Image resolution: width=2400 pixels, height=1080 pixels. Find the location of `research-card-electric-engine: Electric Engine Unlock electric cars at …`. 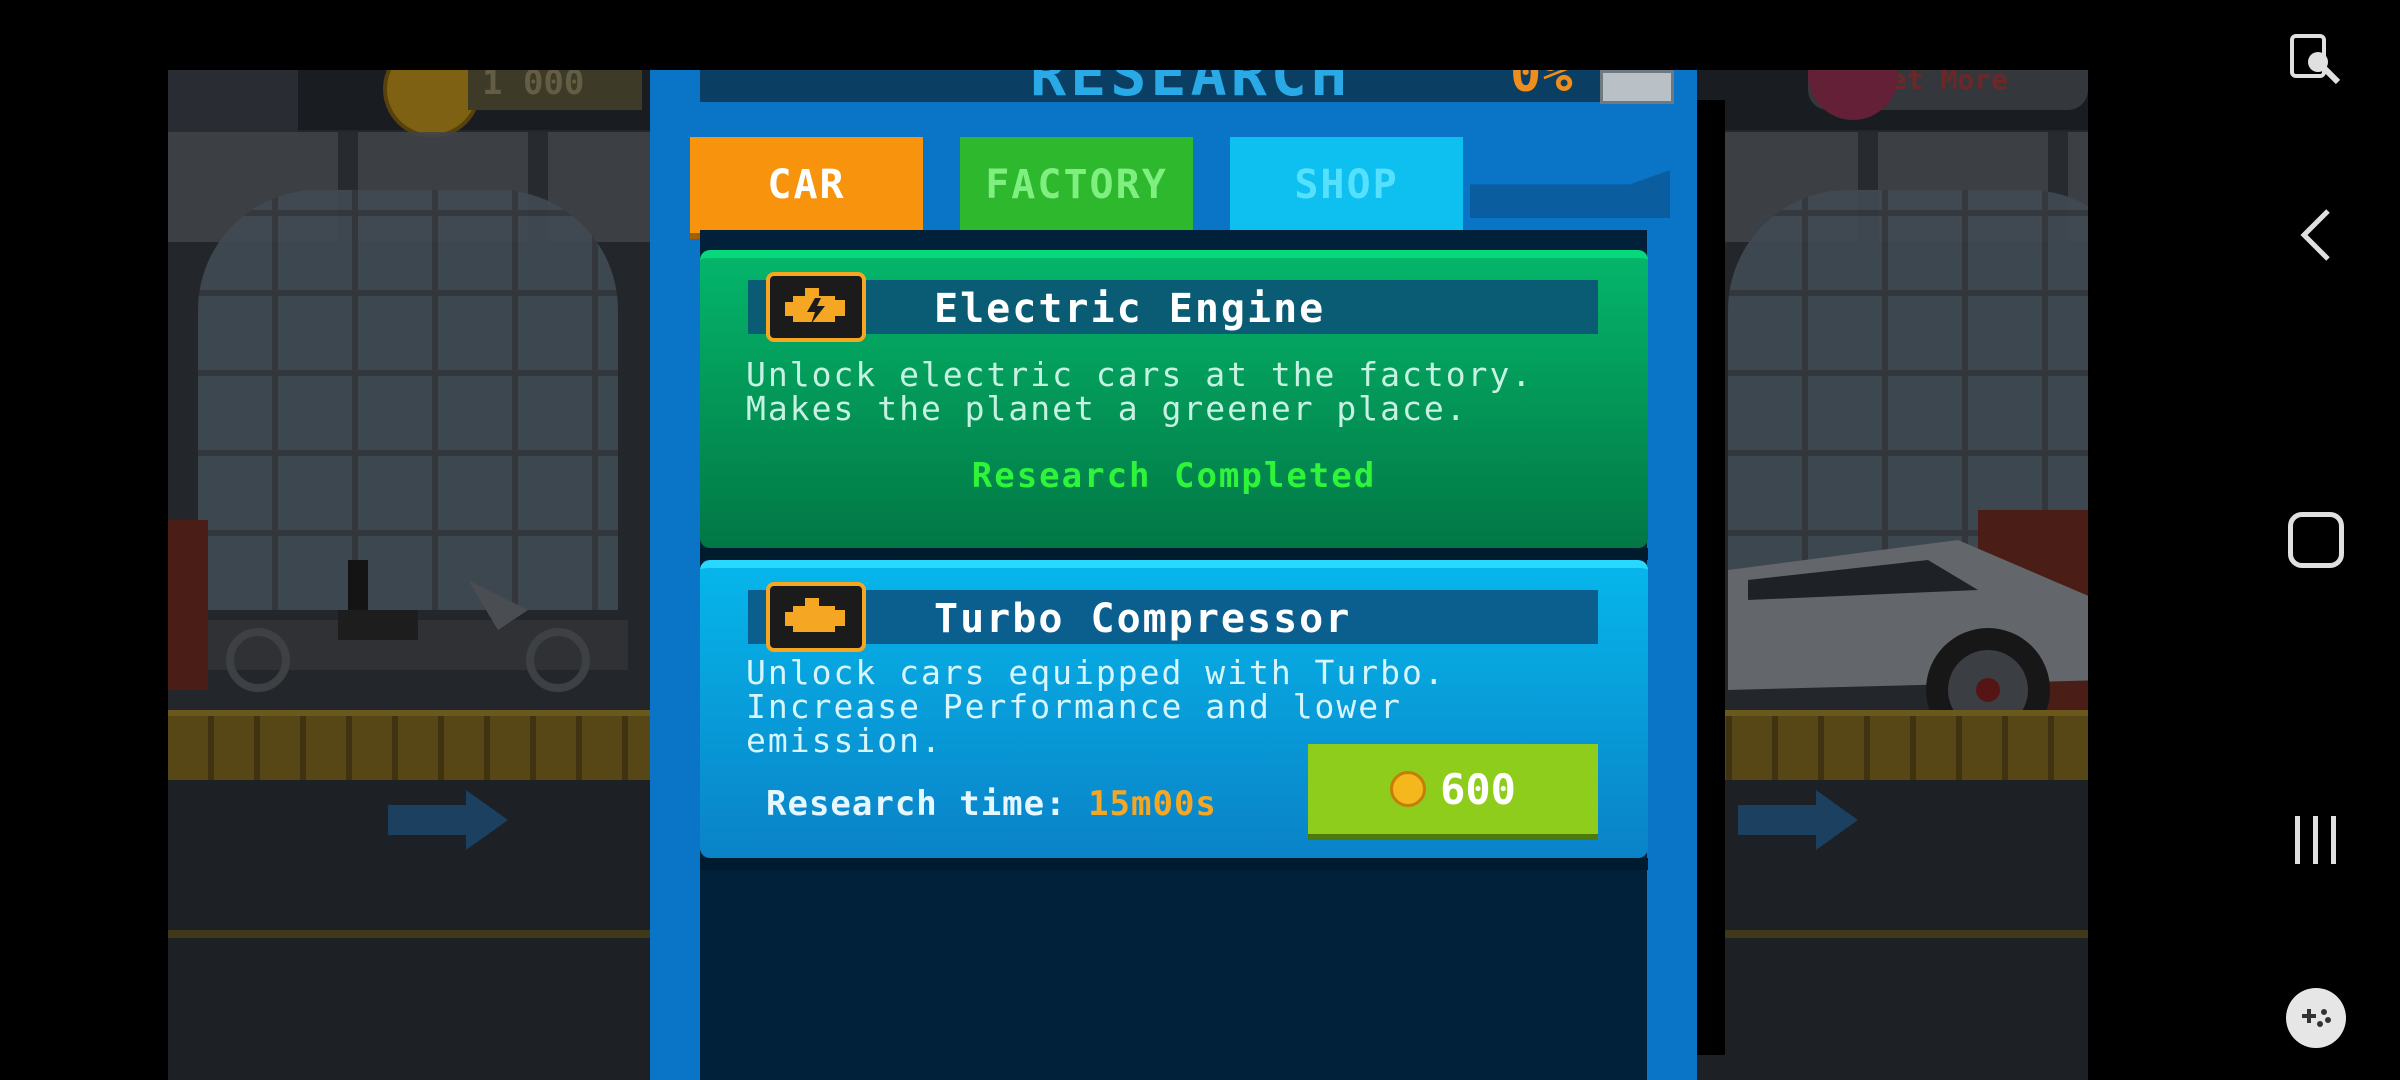

research-card-electric-engine: Electric Engine Unlock electric cars at … is located at coordinates (1174, 405).